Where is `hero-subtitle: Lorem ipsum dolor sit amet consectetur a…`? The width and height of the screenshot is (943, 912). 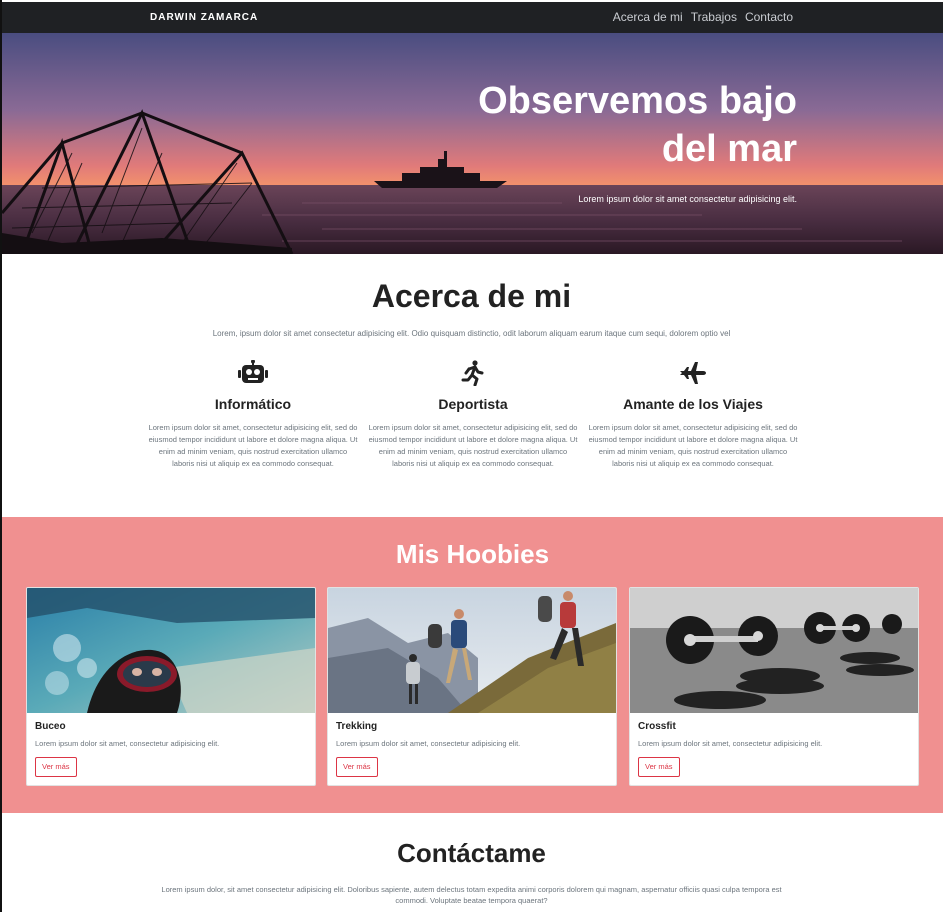
hero-subtitle: Lorem ipsum dolor sit amet consectetur a… is located at coordinates (687, 199).